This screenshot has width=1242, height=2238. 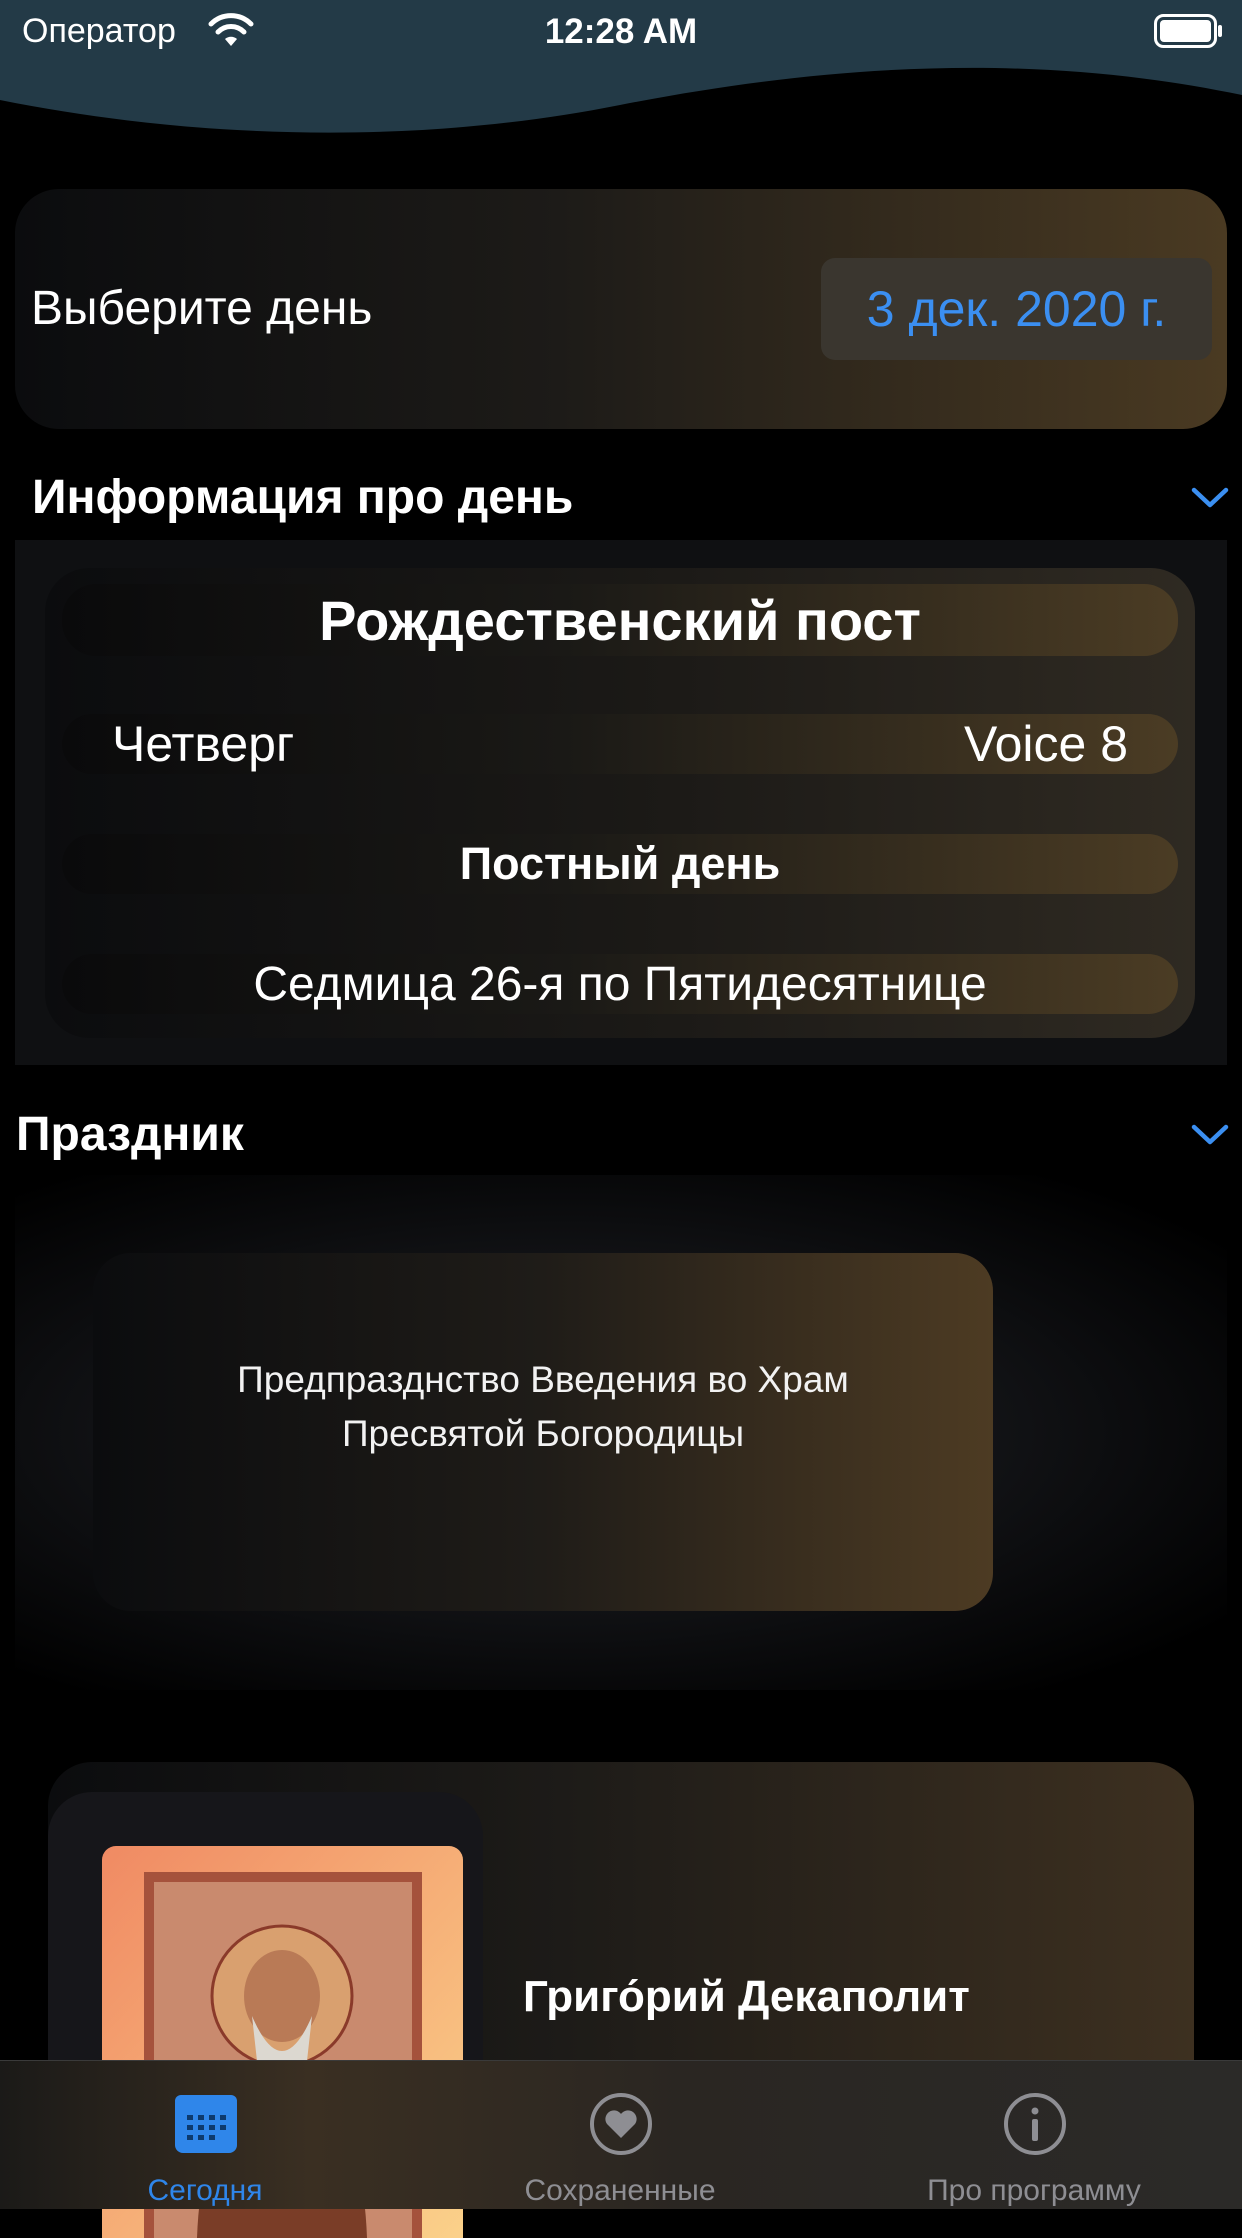 I want to click on calendar-icon, so click(x=206, y=2124).